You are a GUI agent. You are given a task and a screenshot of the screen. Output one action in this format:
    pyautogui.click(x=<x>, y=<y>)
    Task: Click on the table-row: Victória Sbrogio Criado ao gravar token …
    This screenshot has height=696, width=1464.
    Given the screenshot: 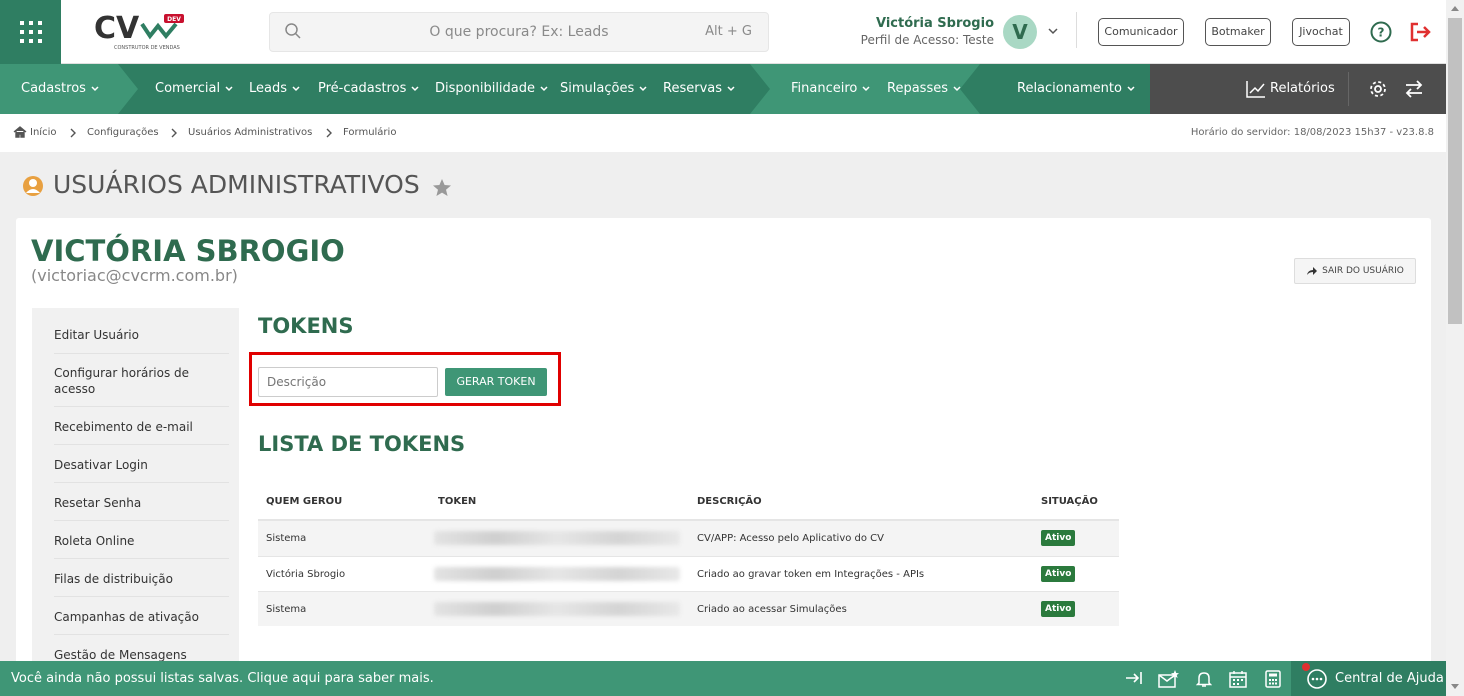 What is the action you would take?
    pyautogui.click(x=688, y=573)
    